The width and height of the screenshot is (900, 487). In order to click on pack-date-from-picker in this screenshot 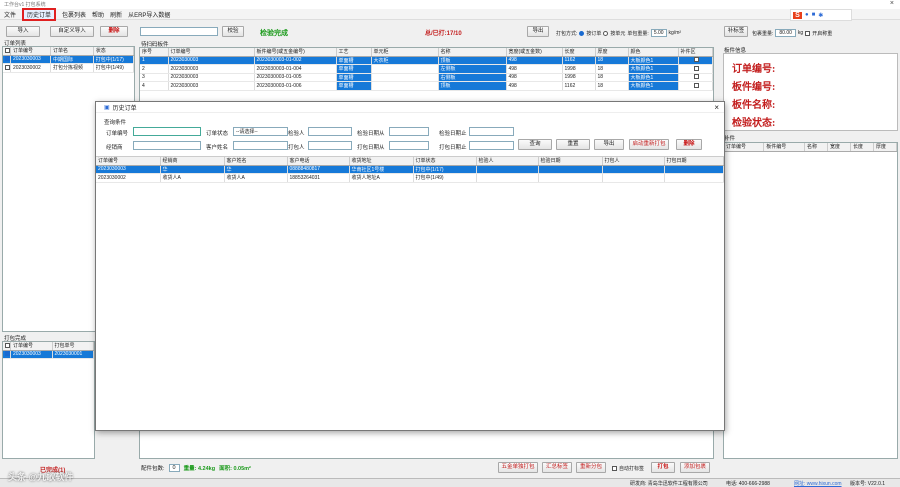, I will do `click(409, 145)`.